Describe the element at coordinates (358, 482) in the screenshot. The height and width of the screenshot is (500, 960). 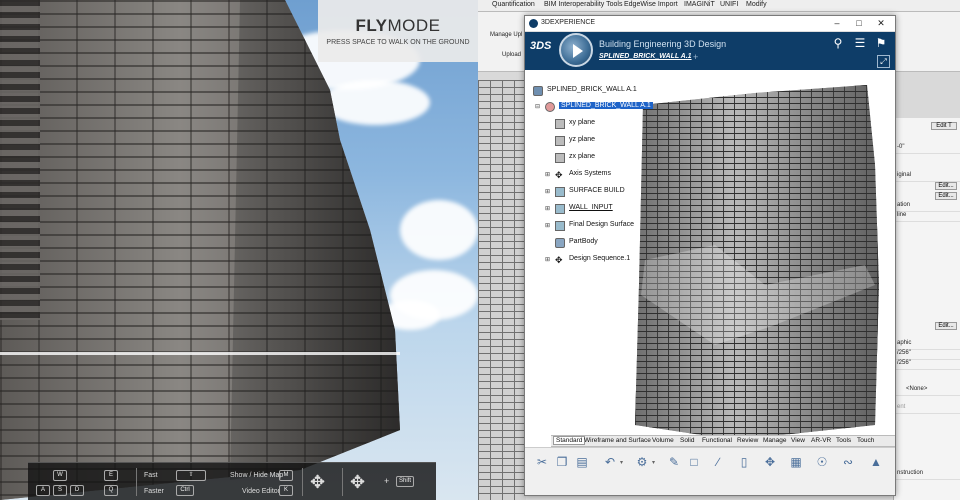
I see `mouse-move-icon: ✥` at that location.